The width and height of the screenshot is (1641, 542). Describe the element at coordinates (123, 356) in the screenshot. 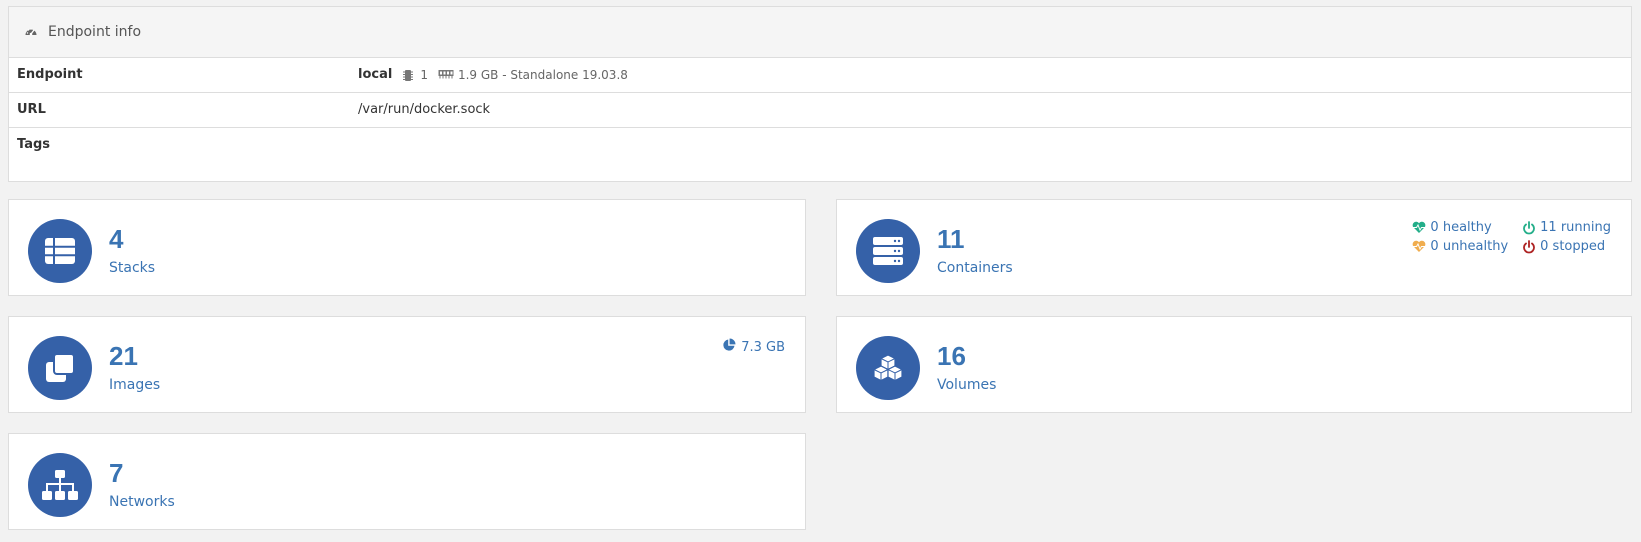

I see `images-count: 21` at that location.